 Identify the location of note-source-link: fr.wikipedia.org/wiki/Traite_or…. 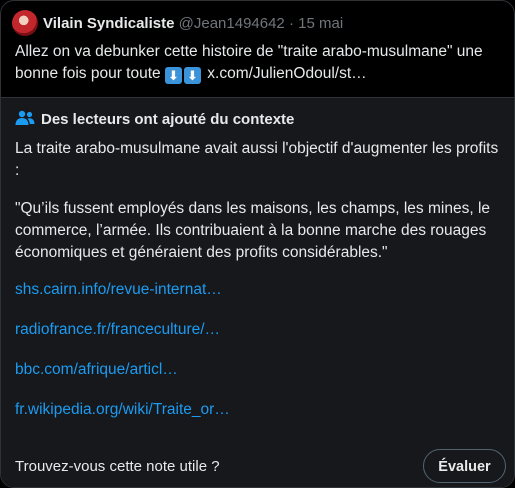
(122, 410).